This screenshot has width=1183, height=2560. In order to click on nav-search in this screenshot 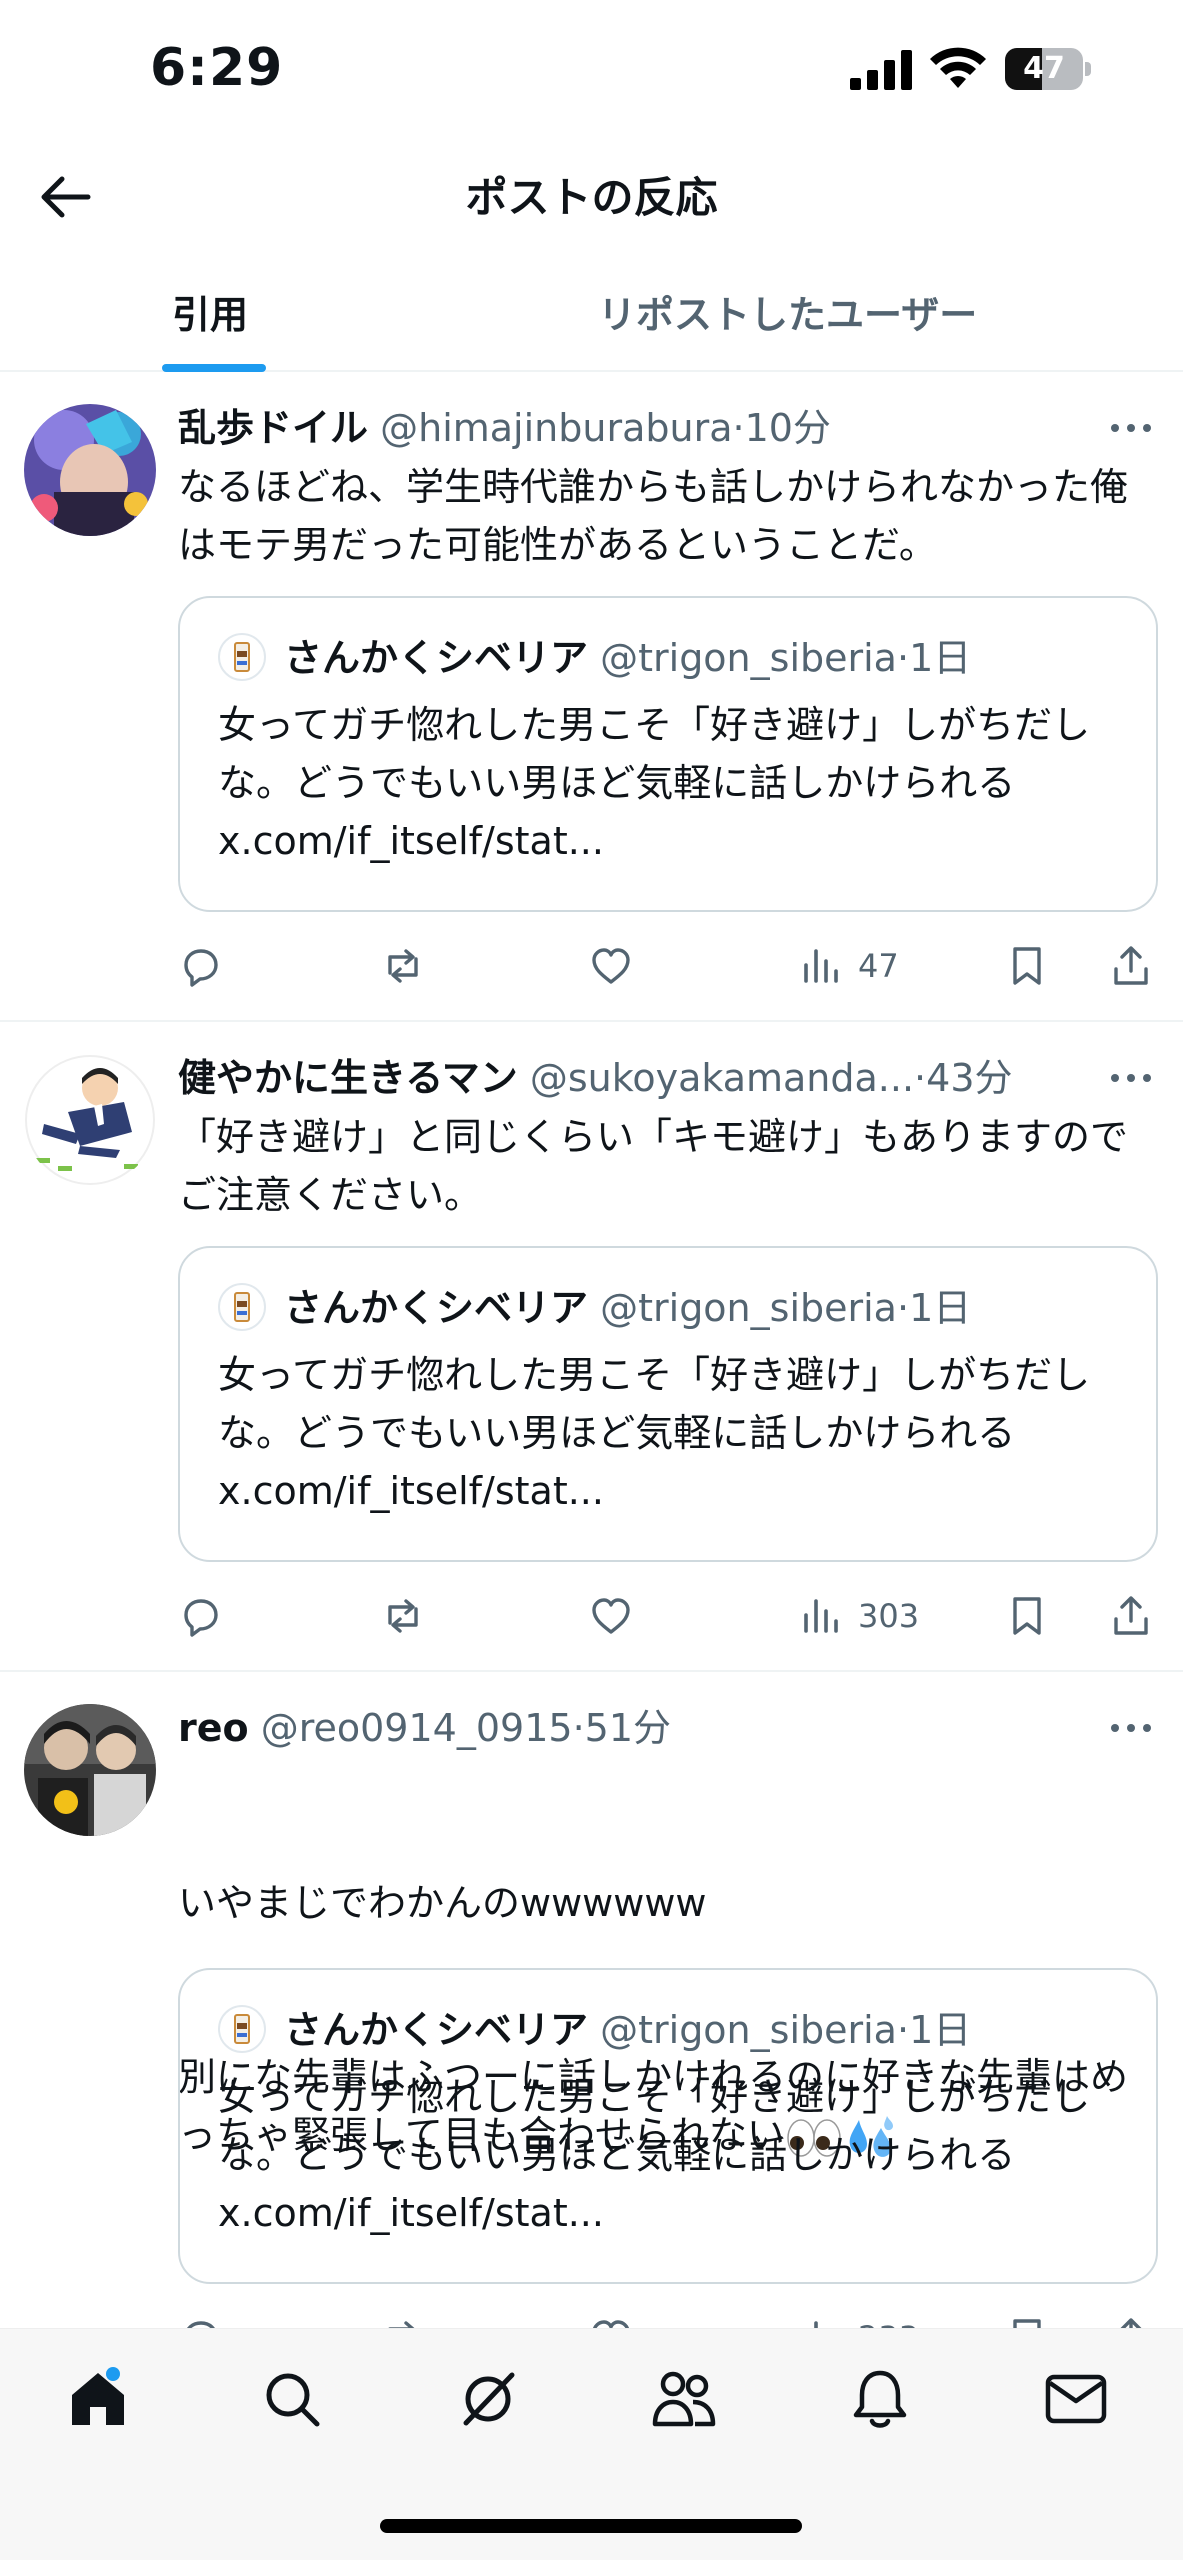, I will do `click(292, 2399)`.